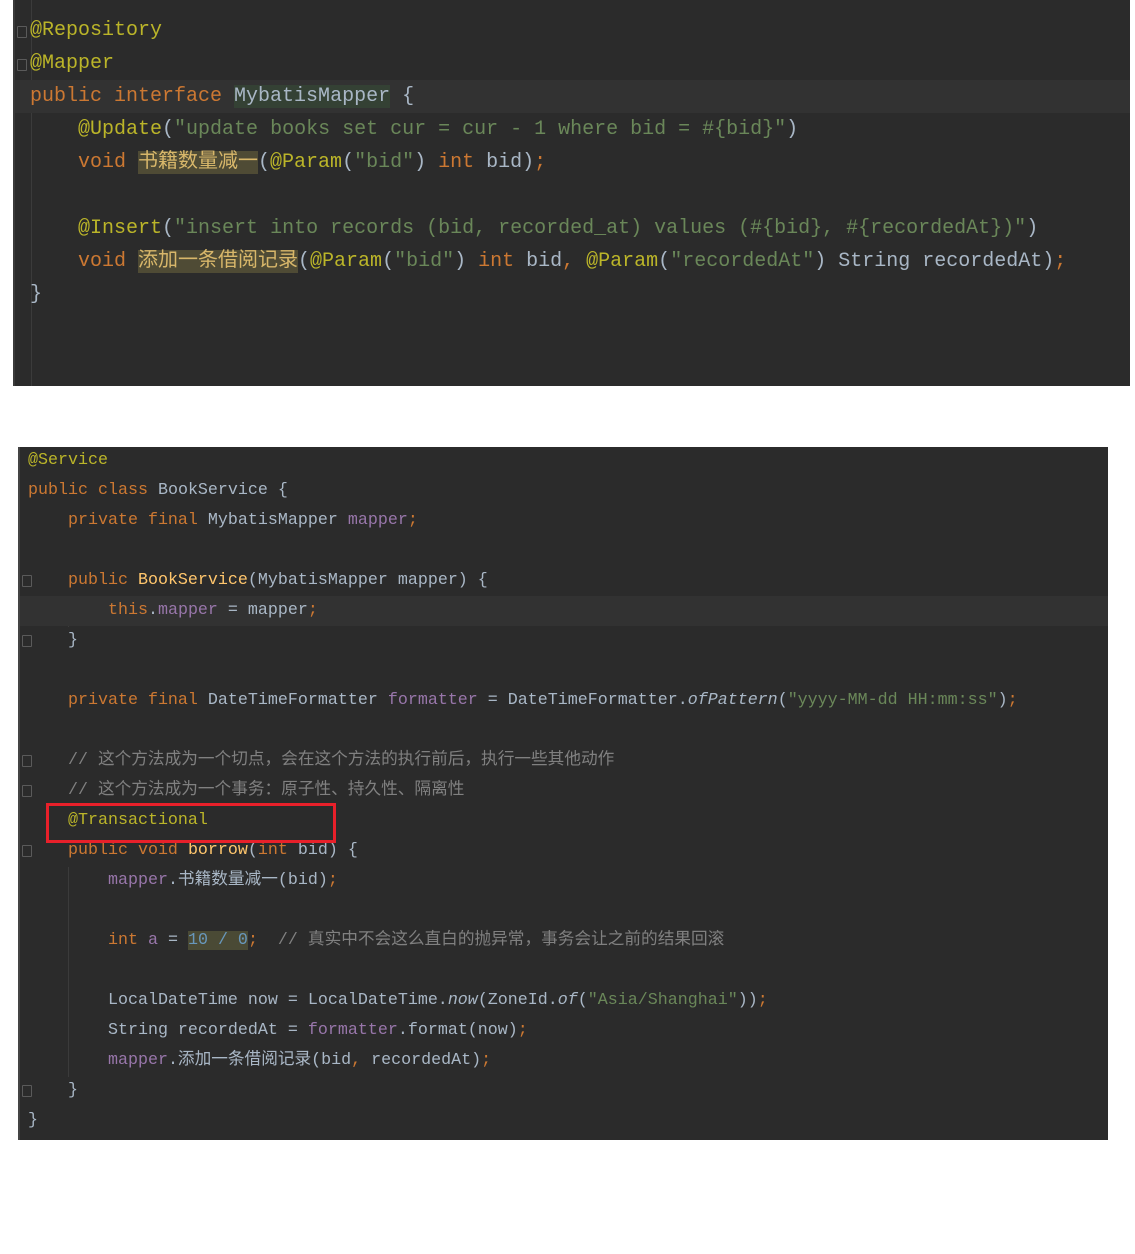 The height and width of the screenshot is (1254, 1135). Describe the element at coordinates (217, 850) in the screenshot. I see `code-token: borrow` at that location.